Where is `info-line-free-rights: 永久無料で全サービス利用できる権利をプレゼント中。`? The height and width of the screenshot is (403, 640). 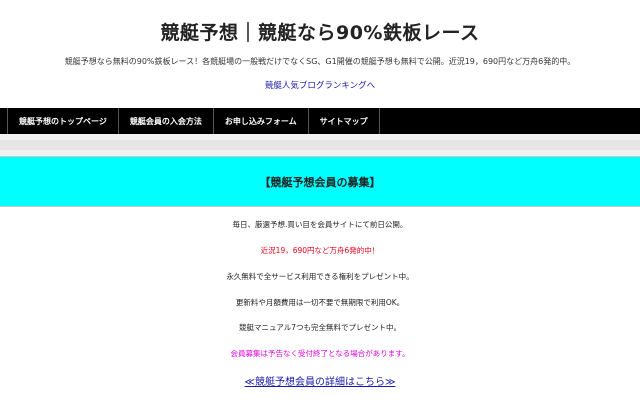
info-line-free-rights: 永久無料で全サービス利用できる権利をプレゼント中。 is located at coordinates (320, 276).